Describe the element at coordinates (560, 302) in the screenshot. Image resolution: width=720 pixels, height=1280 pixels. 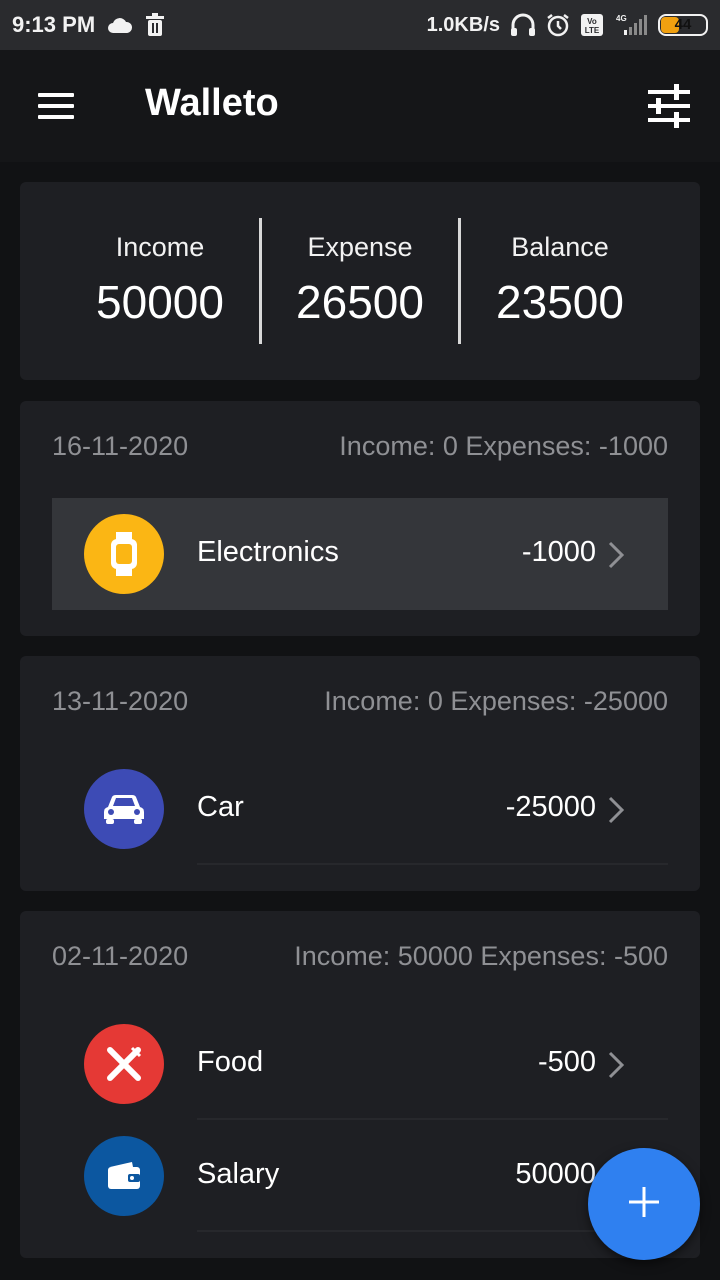
I see `balance-value: 23500` at that location.